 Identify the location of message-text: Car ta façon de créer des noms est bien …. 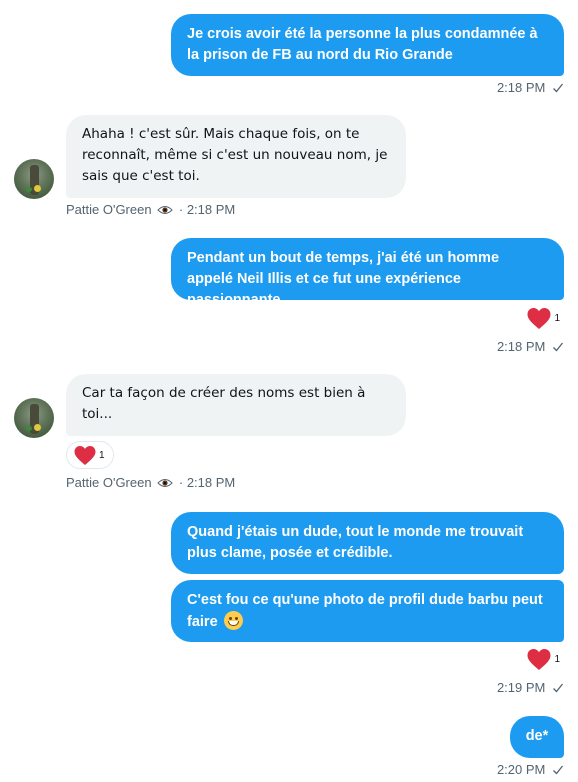
(224, 403).